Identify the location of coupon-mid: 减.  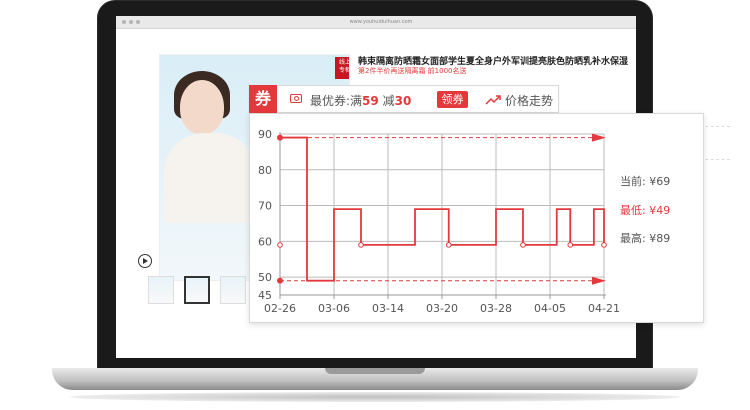
(388, 101).